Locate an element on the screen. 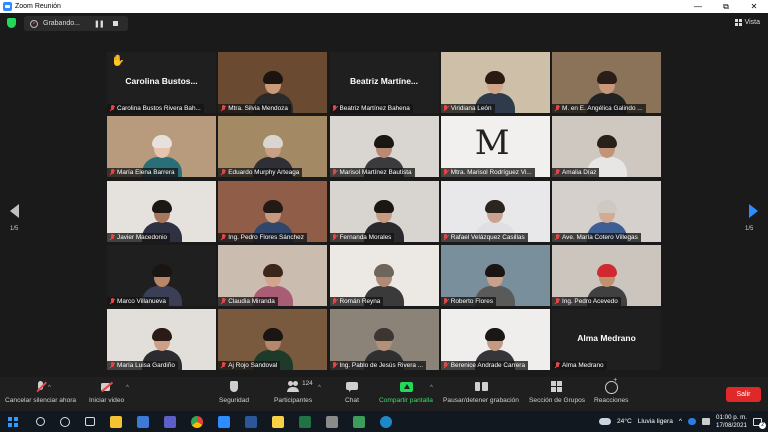 The width and height of the screenshot is (768, 432). windows-start-icon is located at coordinates (13, 421).